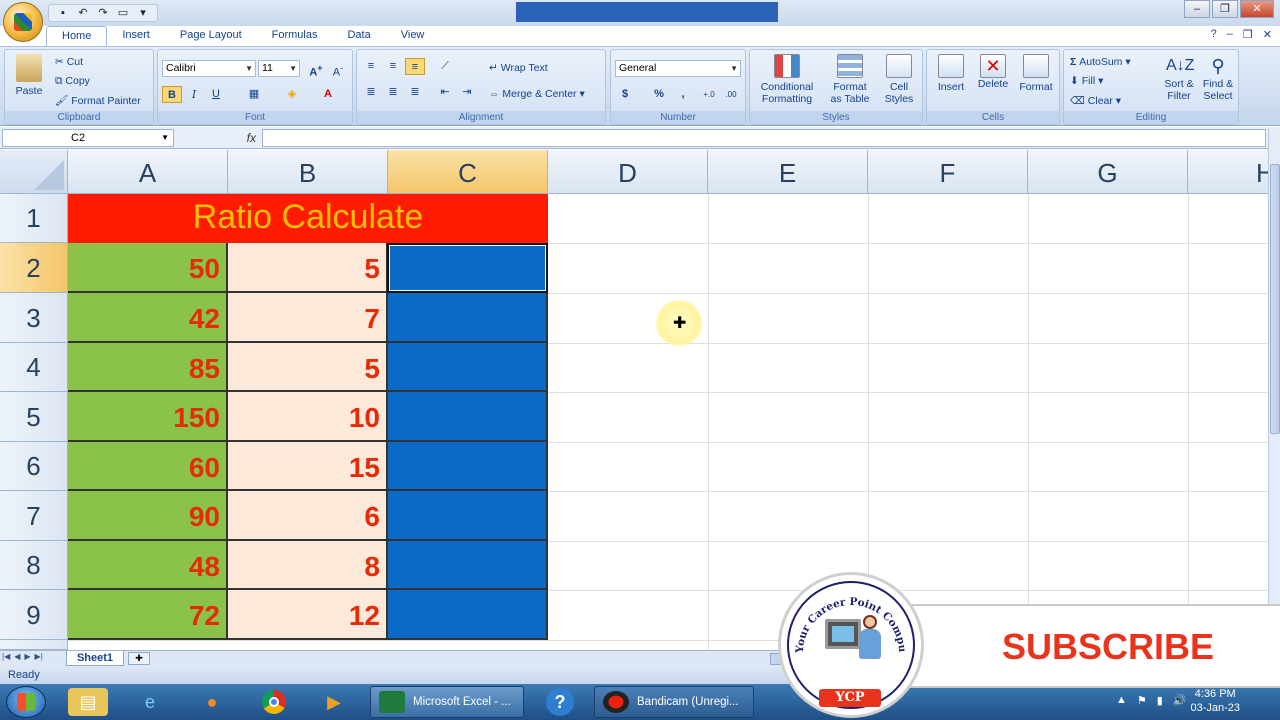  I want to click on prev-sheet-icon: ◀, so click(17, 656).